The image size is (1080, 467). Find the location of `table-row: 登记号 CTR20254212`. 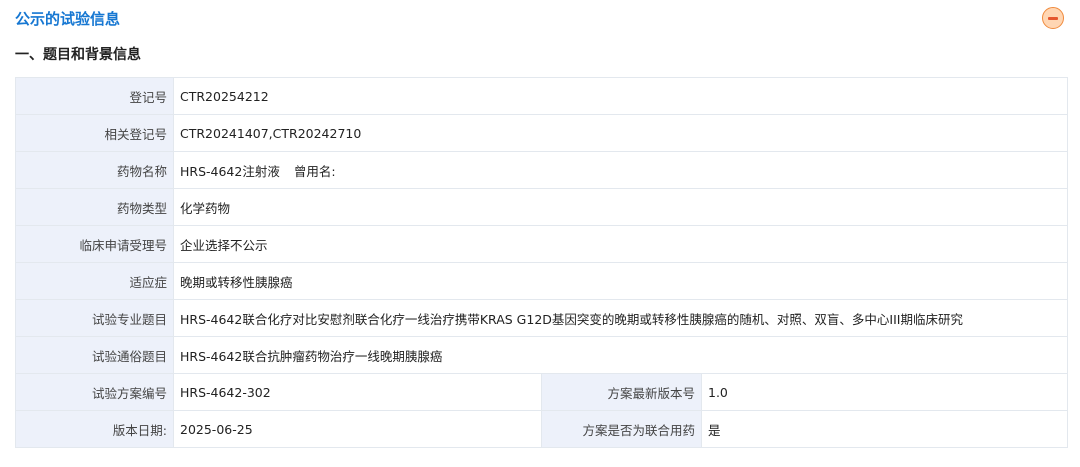

table-row: 登记号 CTR20254212 is located at coordinates (541, 96).